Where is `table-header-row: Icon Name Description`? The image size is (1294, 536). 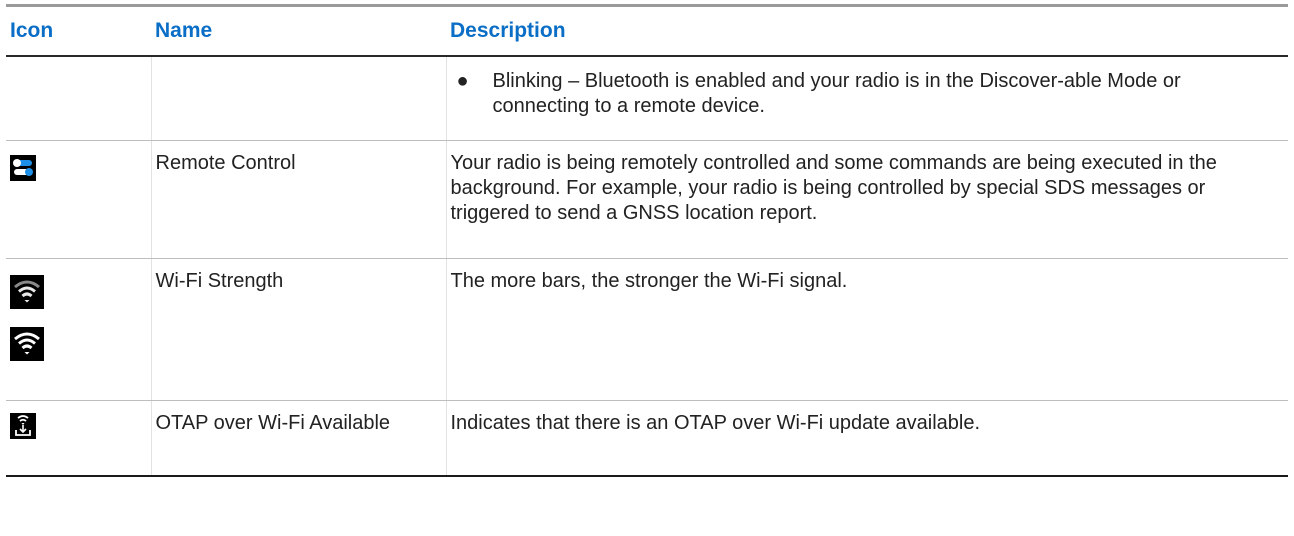 table-header-row: Icon Name Description is located at coordinates (647, 31).